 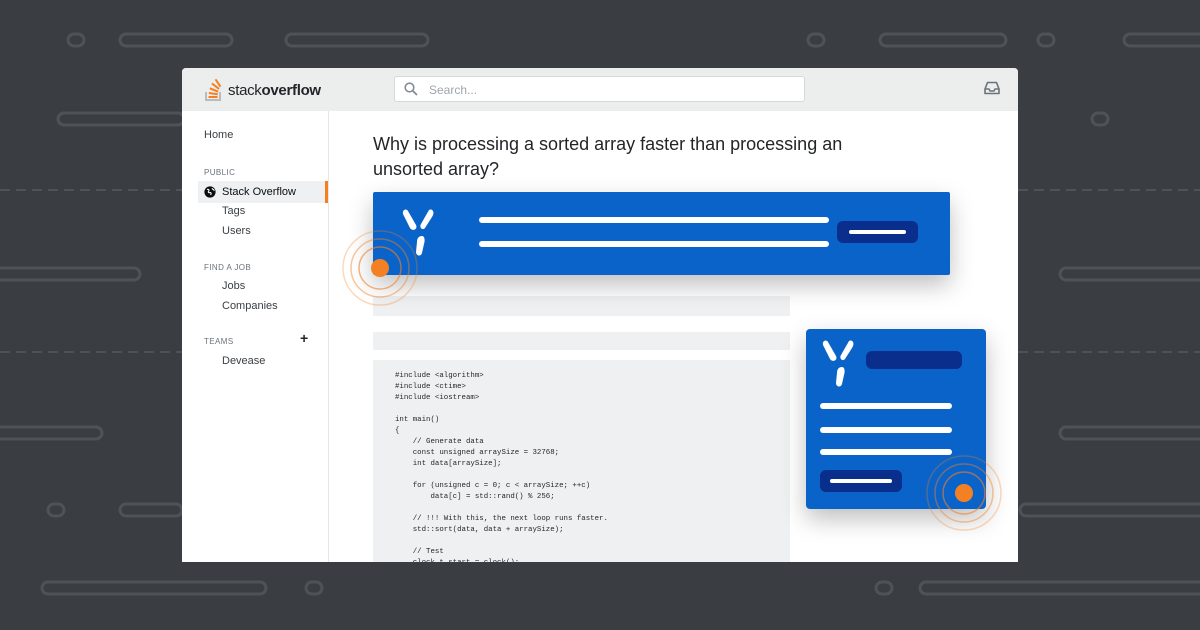 I want to click on sidebar-item-jobs: Jobs, so click(x=233, y=286).